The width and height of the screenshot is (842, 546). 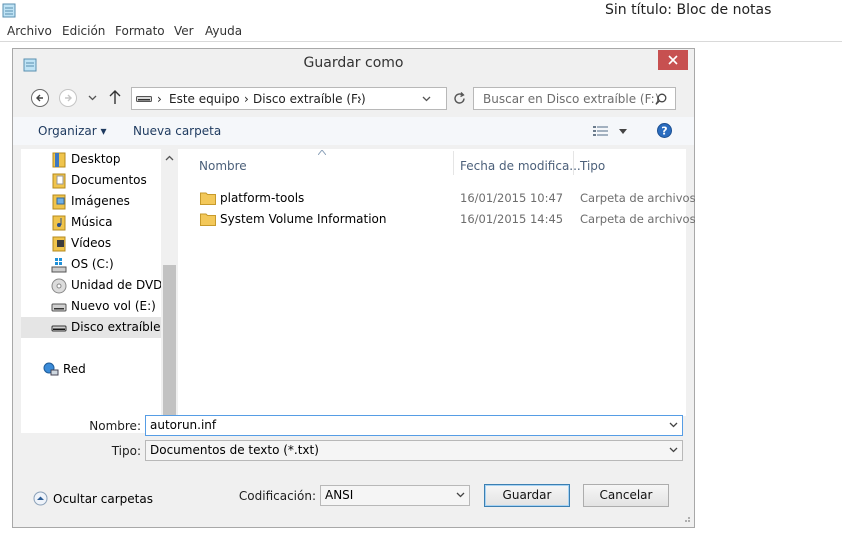 What do you see at coordinates (421, 11) in the screenshot?
I see `notepad-titlebar: Sin título: Bloc de notas` at bounding box center [421, 11].